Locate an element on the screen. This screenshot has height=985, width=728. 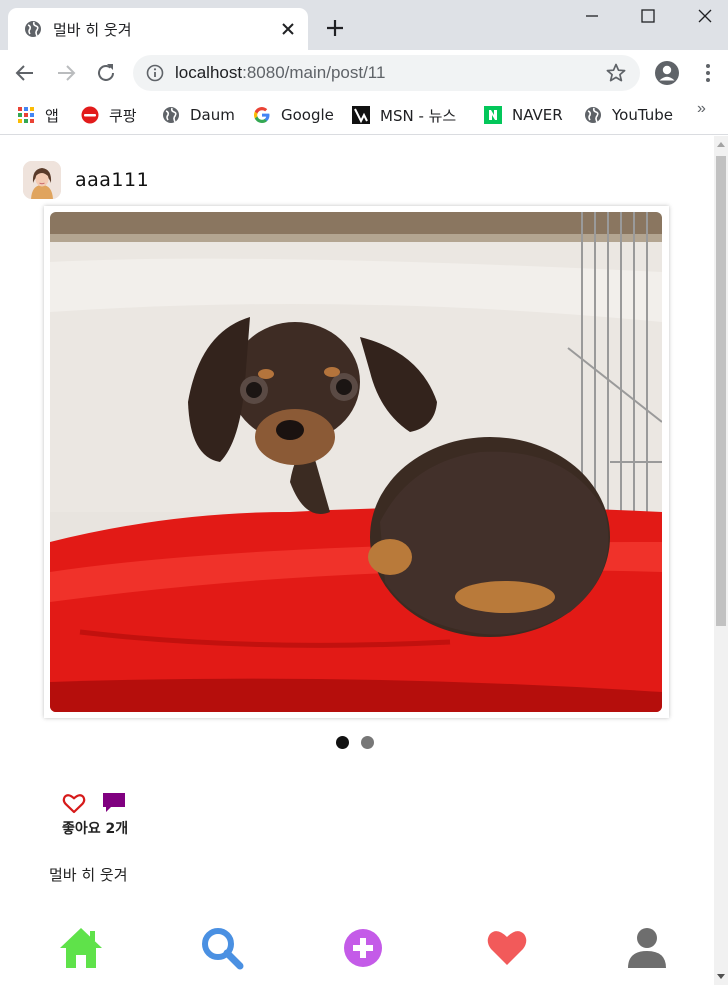
google-icon is located at coordinates (262, 115).